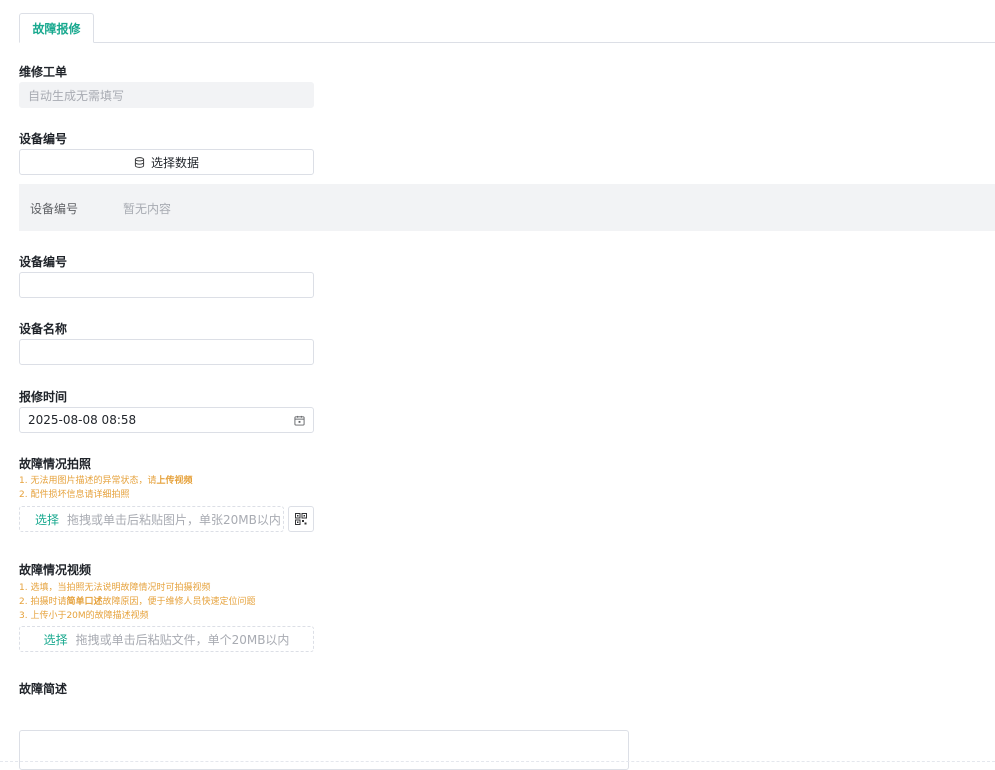 The height and width of the screenshot is (770, 995). What do you see at coordinates (174, 481) in the screenshot?
I see `photo-hint-1-bold: 上传视频` at bounding box center [174, 481].